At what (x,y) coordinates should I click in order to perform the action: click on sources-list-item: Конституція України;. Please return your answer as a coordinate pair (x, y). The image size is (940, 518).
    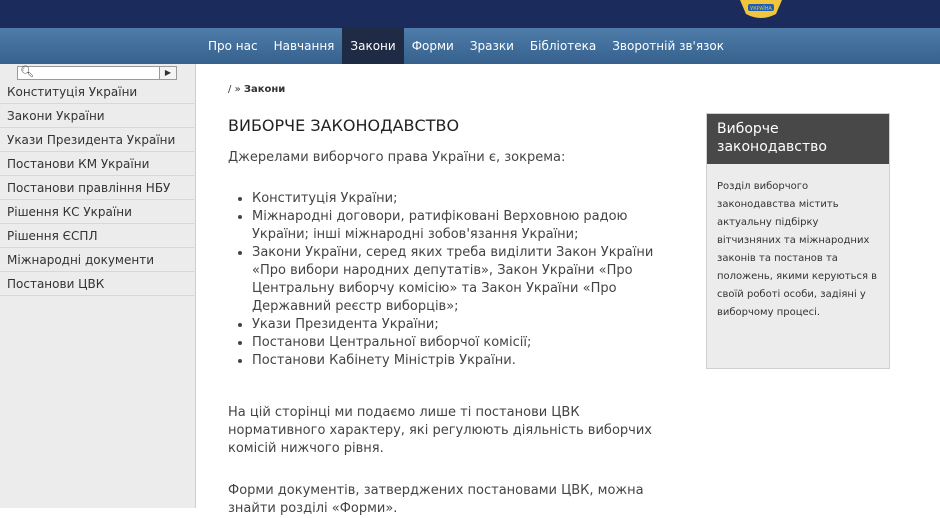
    Looking at the image, I should click on (467, 199).